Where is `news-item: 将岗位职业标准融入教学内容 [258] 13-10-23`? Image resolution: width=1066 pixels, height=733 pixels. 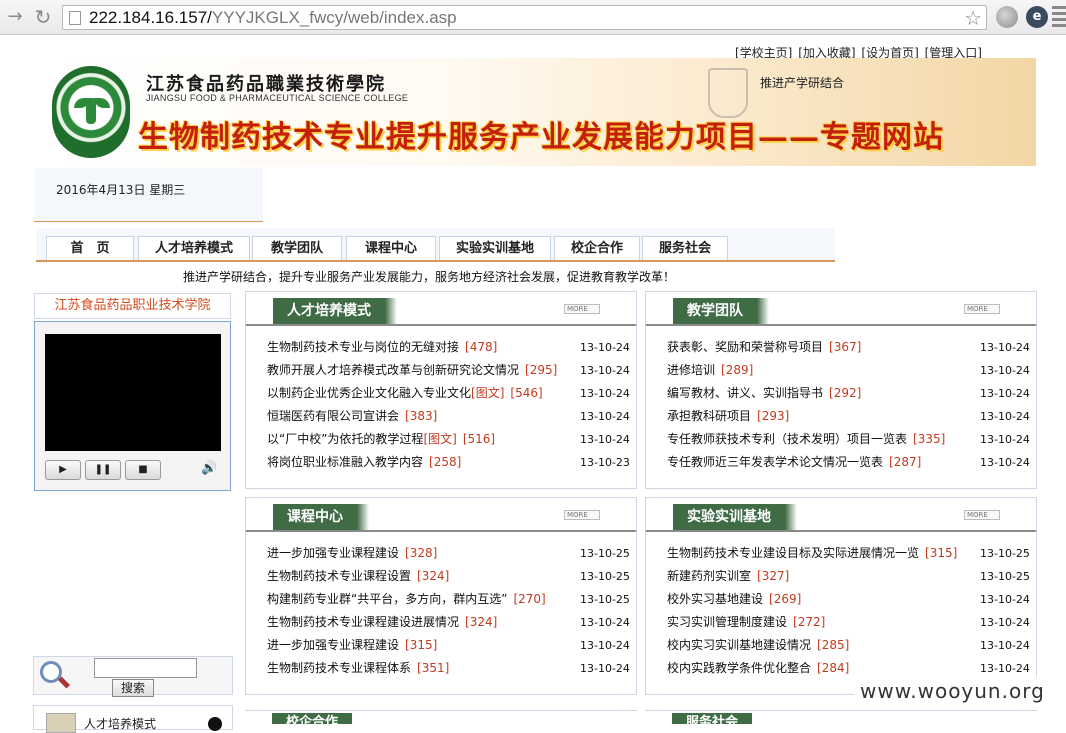 news-item: 将岗位职业标准融入教学内容 [258] 13-10-23 is located at coordinates (448, 465).